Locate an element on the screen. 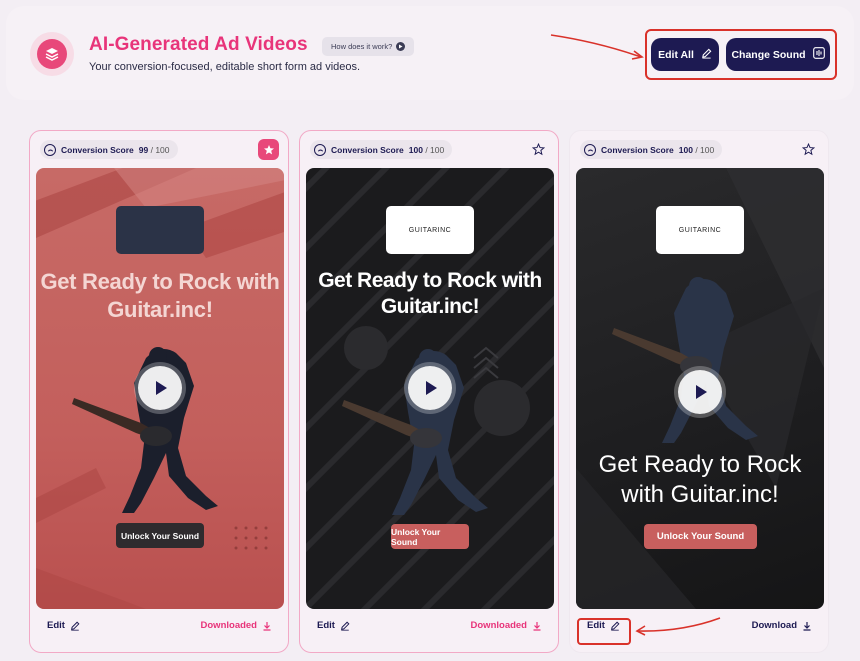 The image size is (860, 661). sound-bars-icon is located at coordinates (818, 54).